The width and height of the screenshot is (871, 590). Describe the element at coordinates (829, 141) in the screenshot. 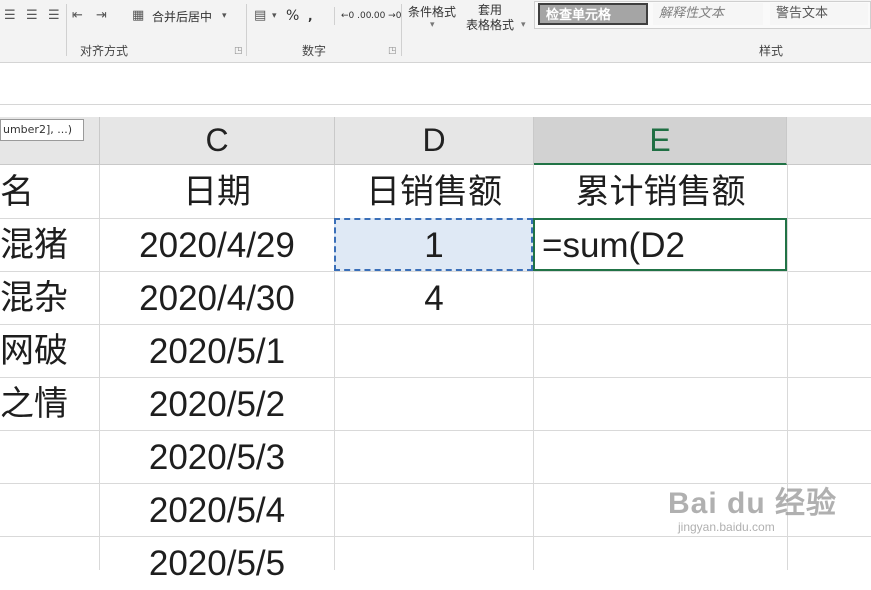

I see `column-header-f` at that location.